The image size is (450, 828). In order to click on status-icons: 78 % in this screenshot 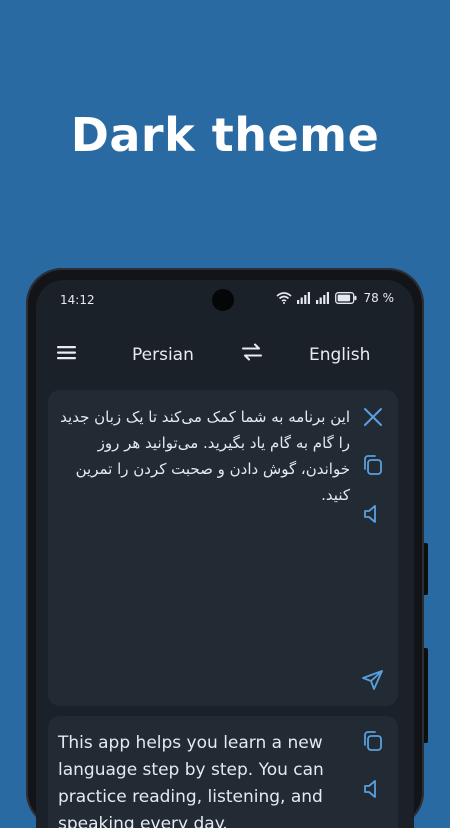, I will do `click(335, 298)`.